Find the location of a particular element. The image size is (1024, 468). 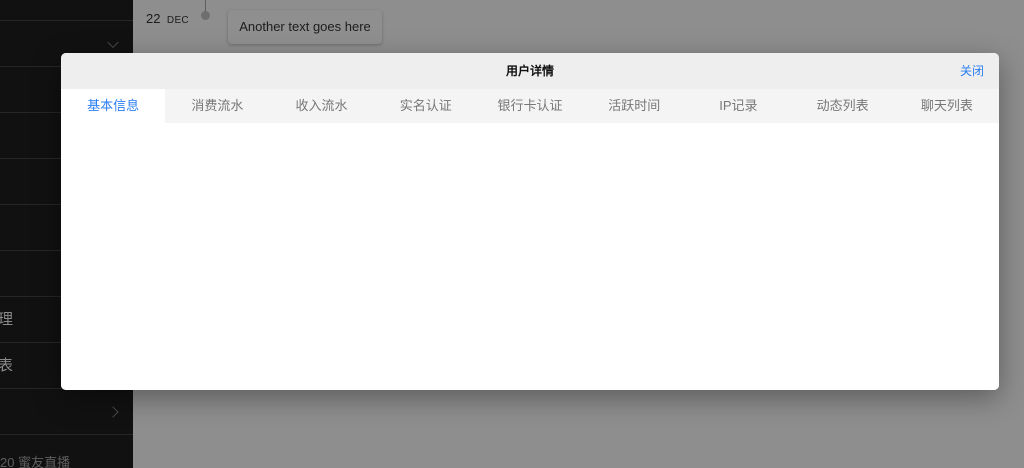

modal-title: 用户详情 is located at coordinates (529, 71).